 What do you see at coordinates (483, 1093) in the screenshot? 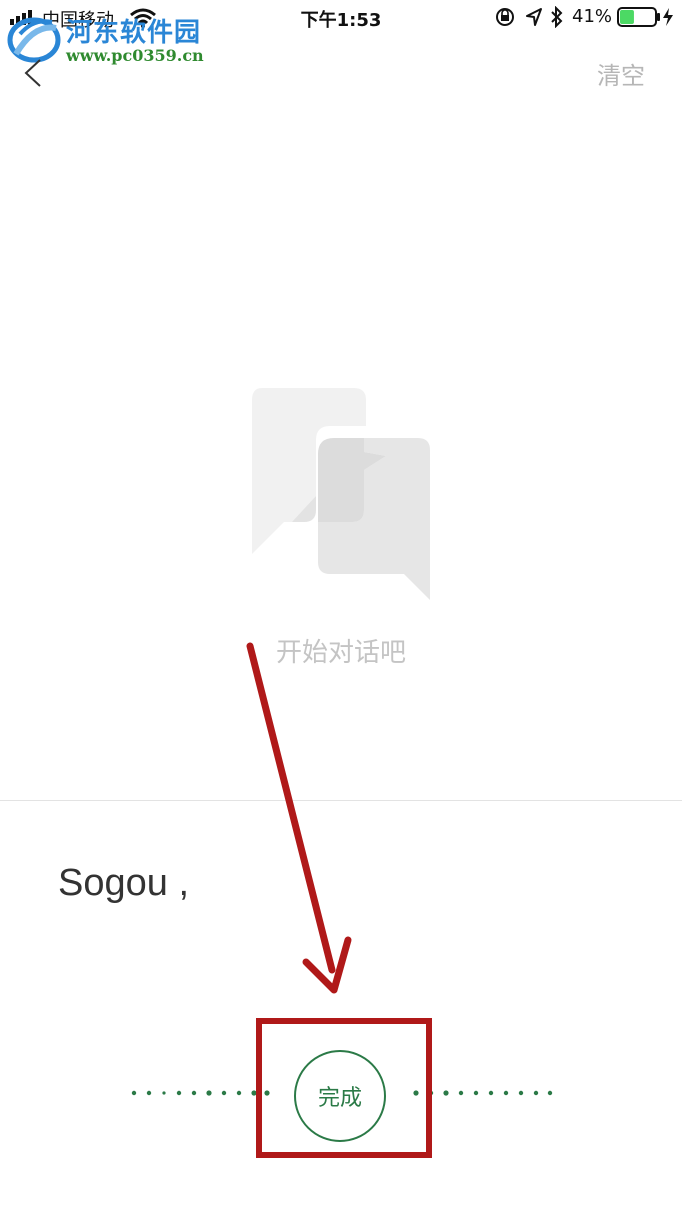
I see `voice-wave-right` at bounding box center [483, 1093].